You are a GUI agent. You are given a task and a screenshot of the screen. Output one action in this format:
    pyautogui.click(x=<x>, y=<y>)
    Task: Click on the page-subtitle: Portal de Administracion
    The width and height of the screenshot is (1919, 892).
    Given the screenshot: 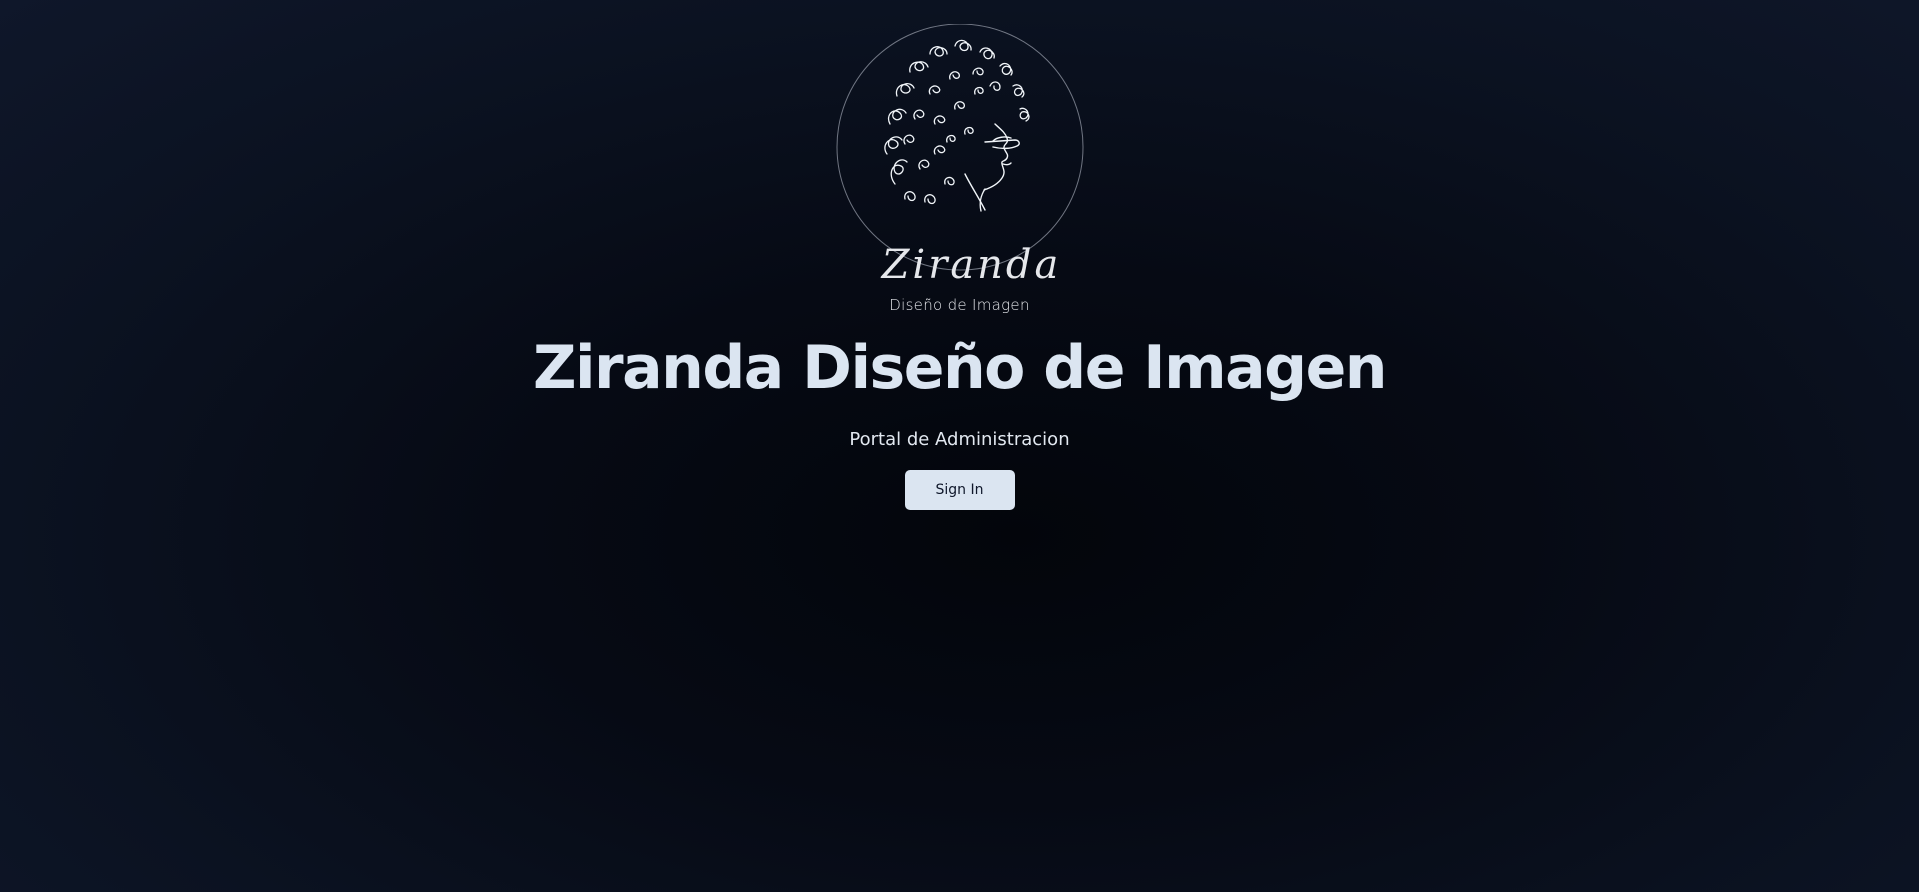 What is the action you would take?
    pyautogui.click(x=959, y=439)
    